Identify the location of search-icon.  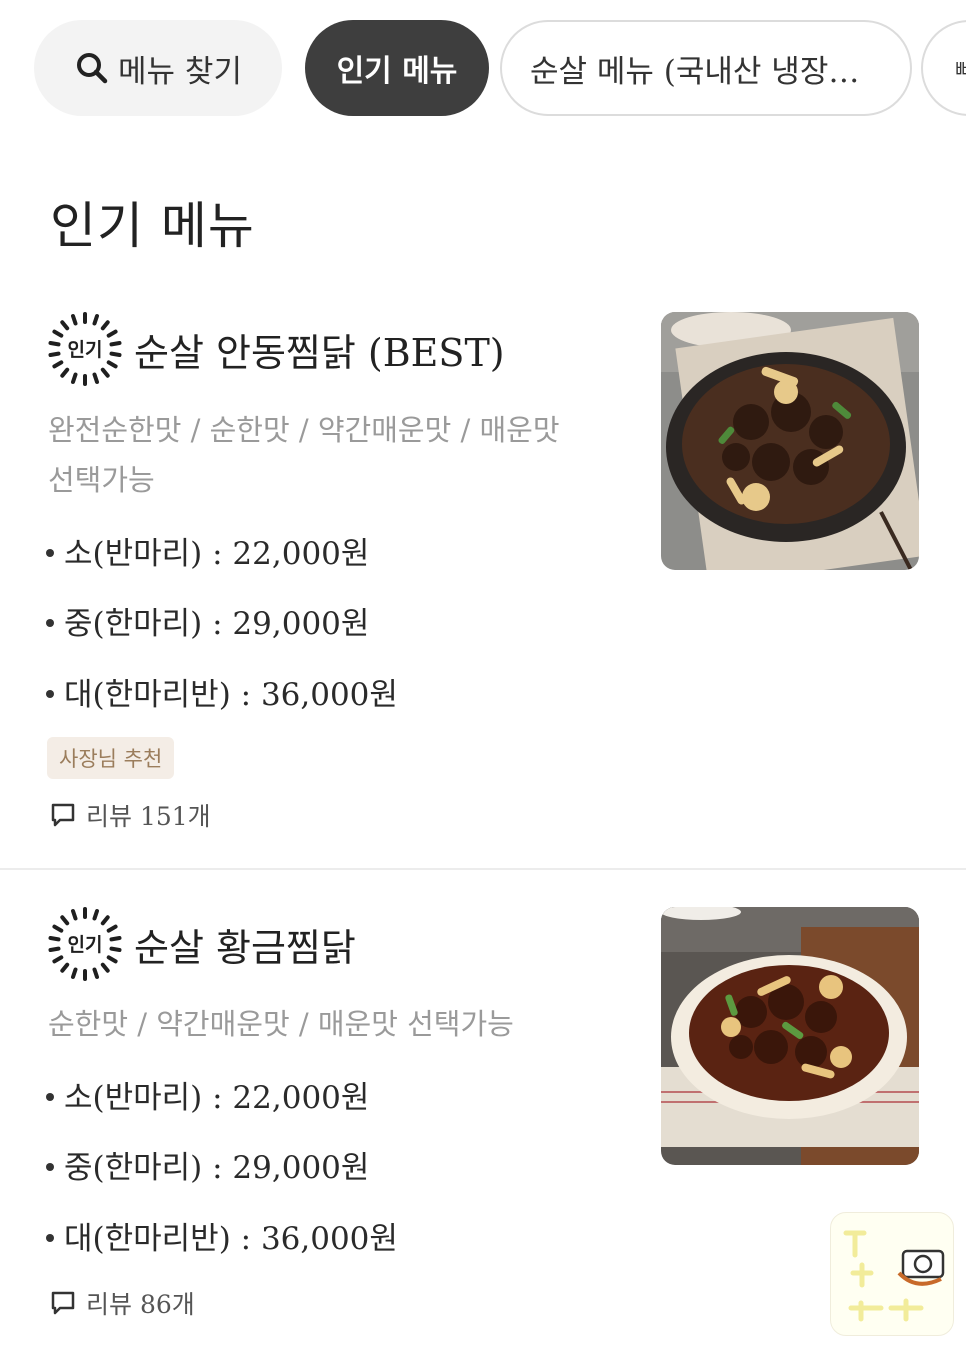
(92, 68).